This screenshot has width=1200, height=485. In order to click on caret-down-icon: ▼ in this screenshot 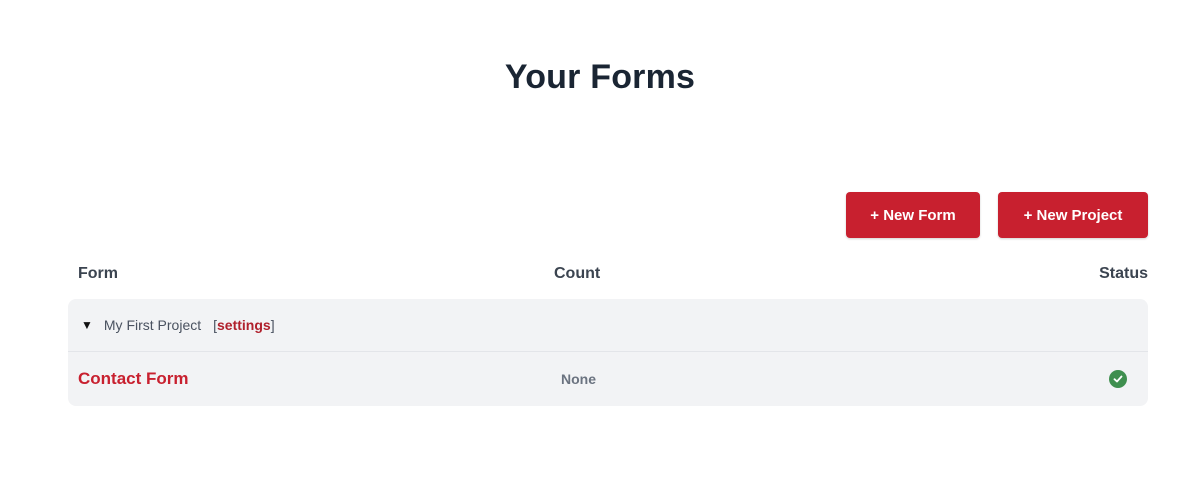, I will do `click(87, 325)`.